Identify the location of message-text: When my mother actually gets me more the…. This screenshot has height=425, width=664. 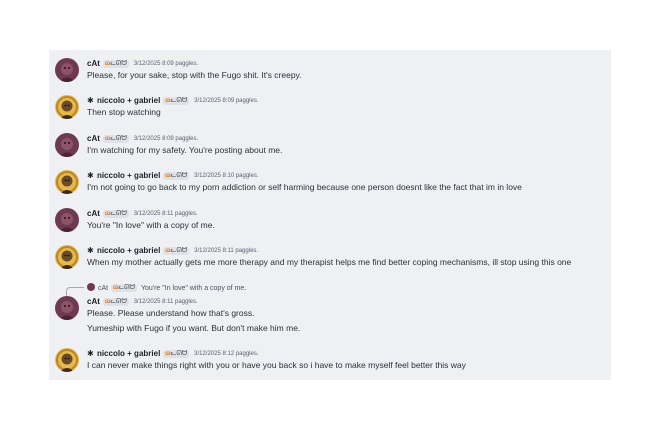
(329, 262).